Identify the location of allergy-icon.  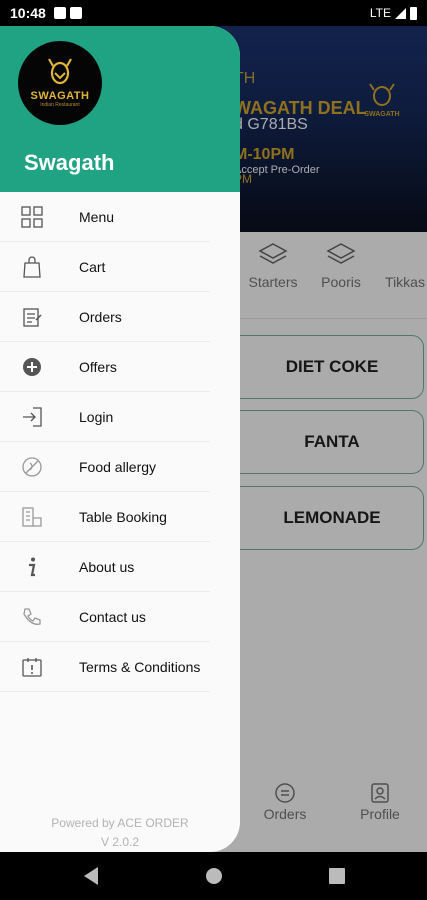
(32, 466).